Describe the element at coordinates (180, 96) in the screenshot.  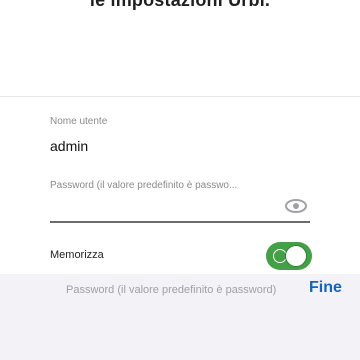
I see `divider` at that location.